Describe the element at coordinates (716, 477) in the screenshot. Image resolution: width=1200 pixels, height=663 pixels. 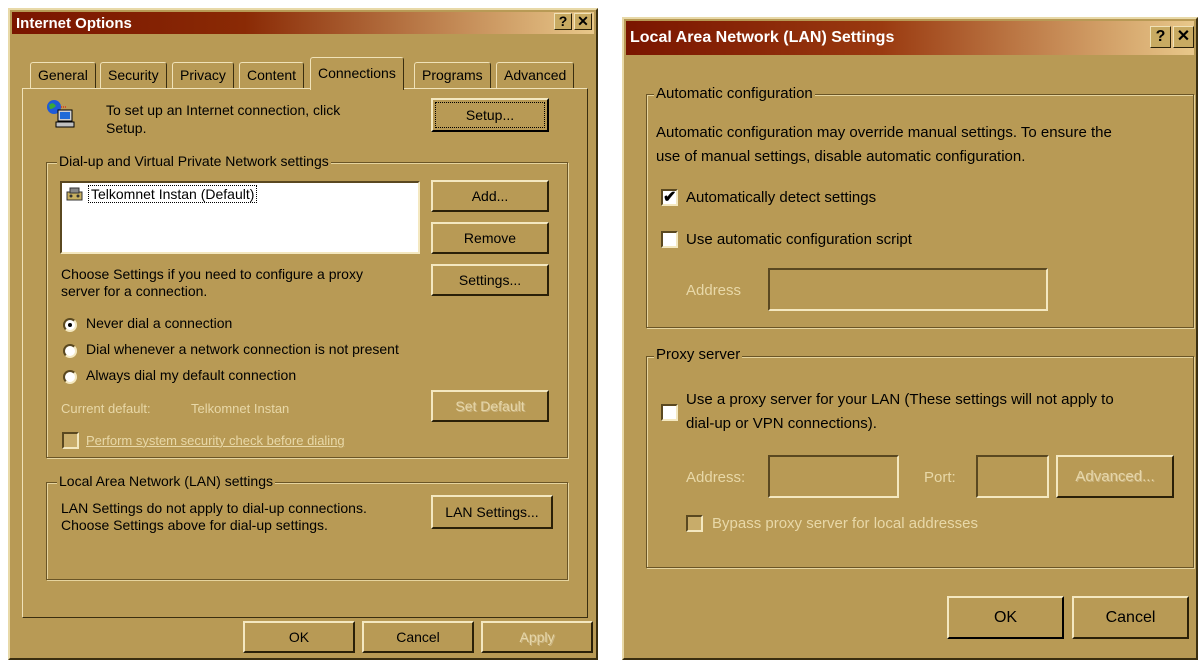
I see `proxy-address-label: Address:` at that location.